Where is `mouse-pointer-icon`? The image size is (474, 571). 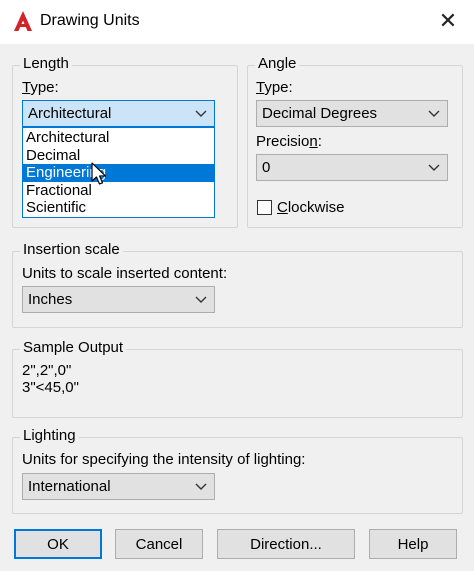 mouse-pointer-icon is located at coordinates (100, 174).